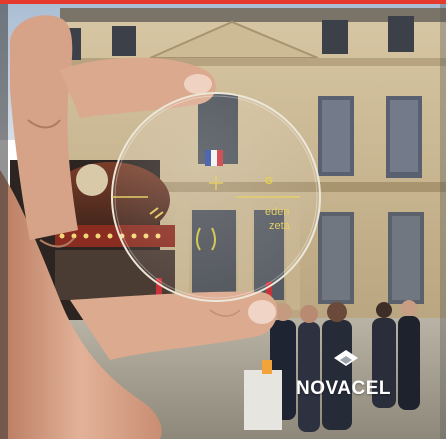 This screenshot has width=446, height=439. I want to click on top-border, so click(223, 2).